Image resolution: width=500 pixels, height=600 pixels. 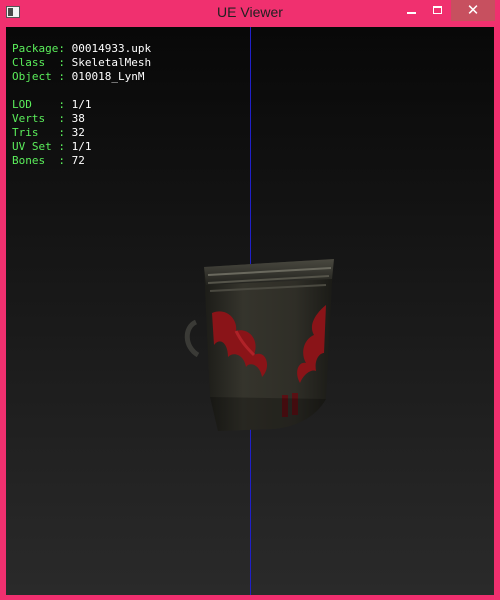 What do you see at coordinates (111, 48) in the screenshot?
I see `info-value: 00014933.upk` at bounding box center [111, 48].